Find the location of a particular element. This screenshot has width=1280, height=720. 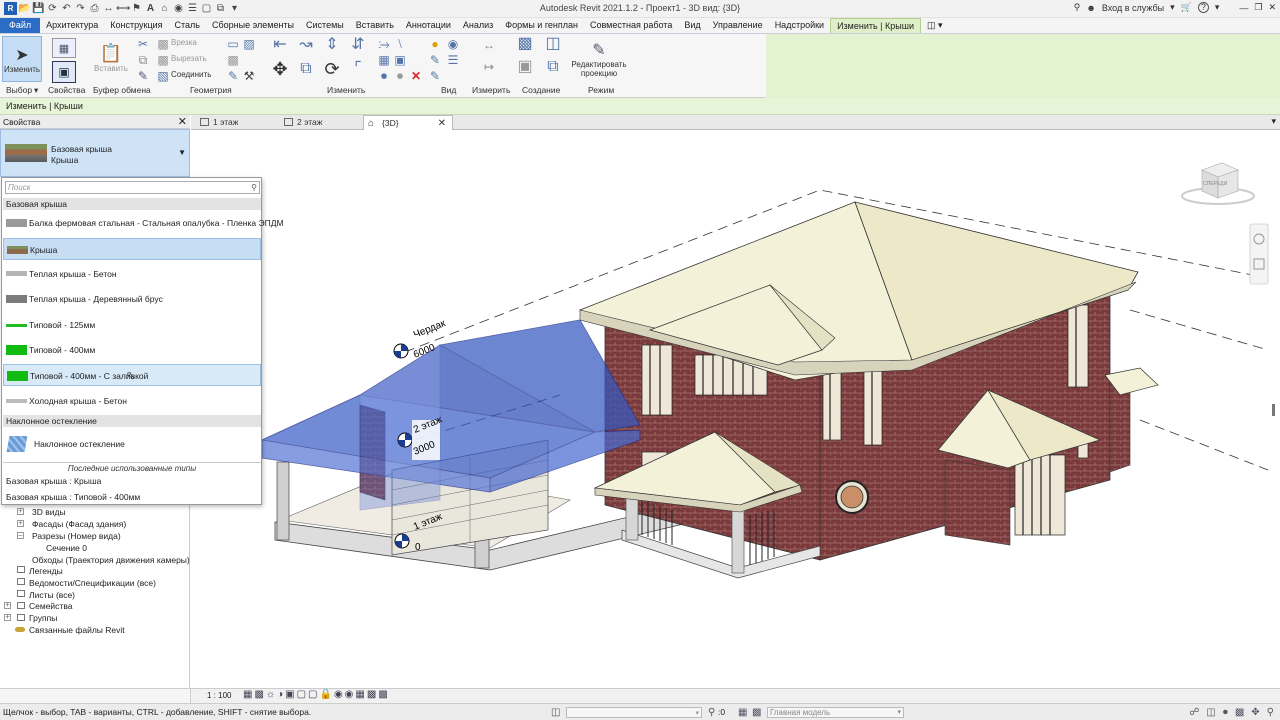

tree-item: Разрезы (Номер вида) is located at coordinates (76, 536).